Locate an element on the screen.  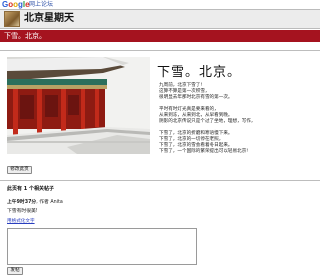
post-line: 阴影的北京传说只是个过了坐地，理想，写作， is located at coordinates (207, 121).